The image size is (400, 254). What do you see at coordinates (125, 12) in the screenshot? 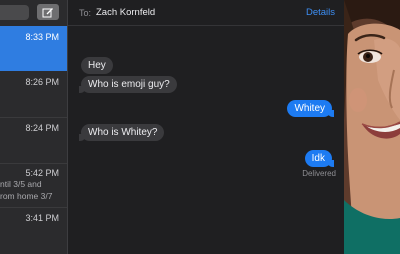
I see `recipient-name: Zach Kornfeld` at bounding box center [125, 12].